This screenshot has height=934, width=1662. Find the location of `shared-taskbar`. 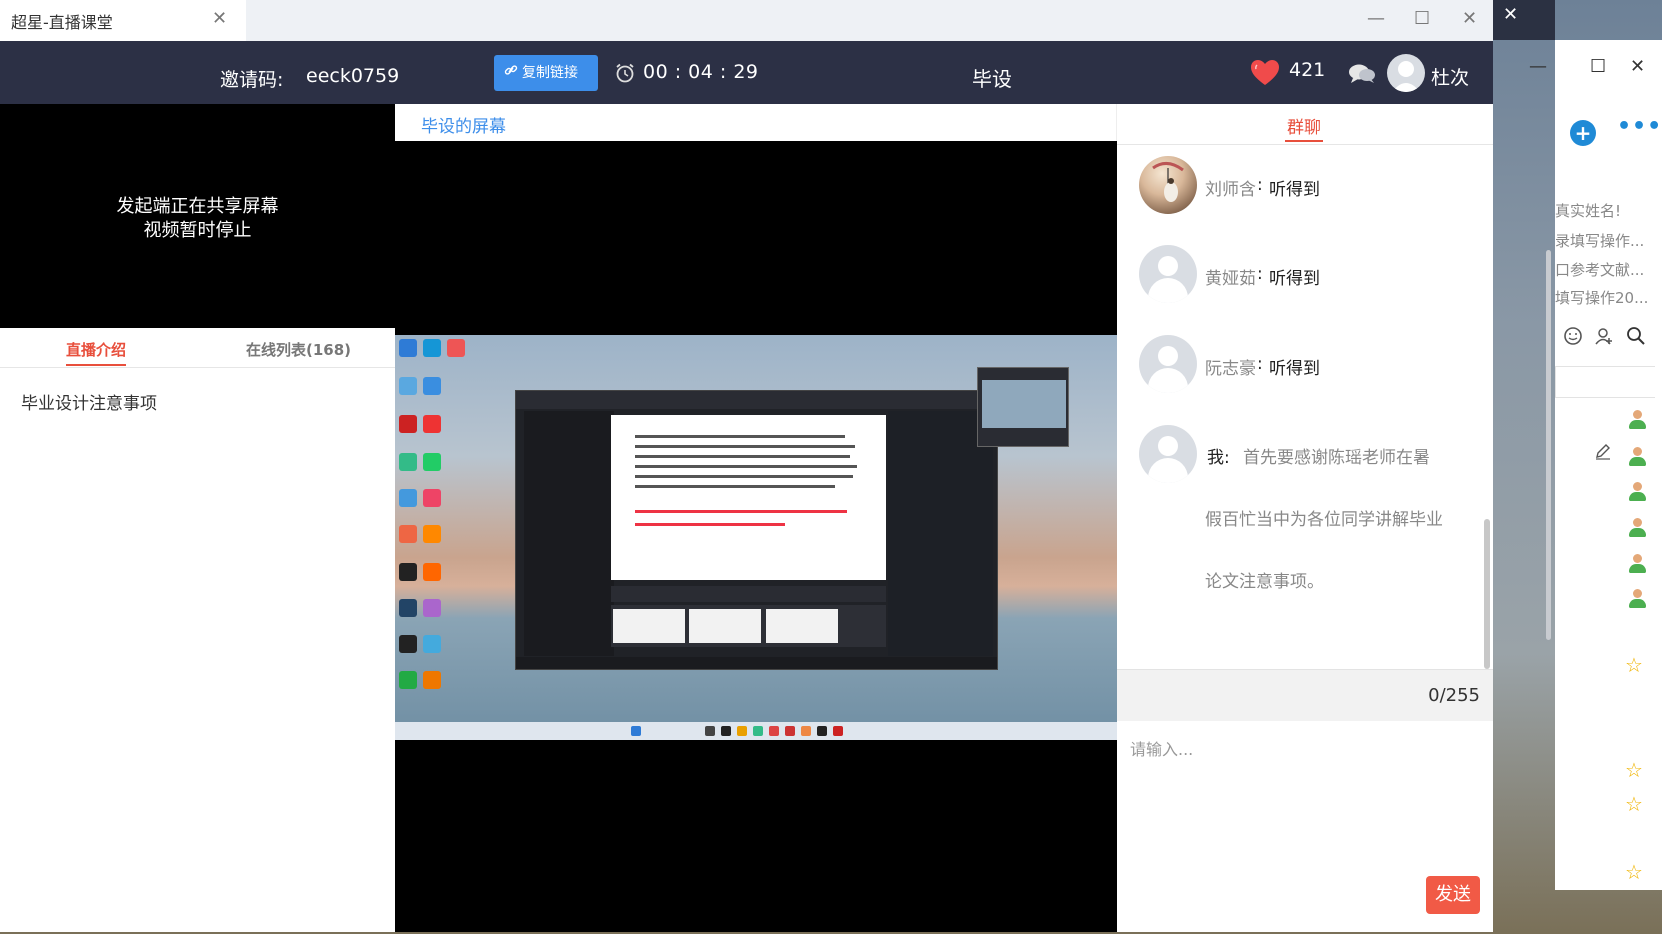

shared-taskbar is located at coordinates (756, 731).